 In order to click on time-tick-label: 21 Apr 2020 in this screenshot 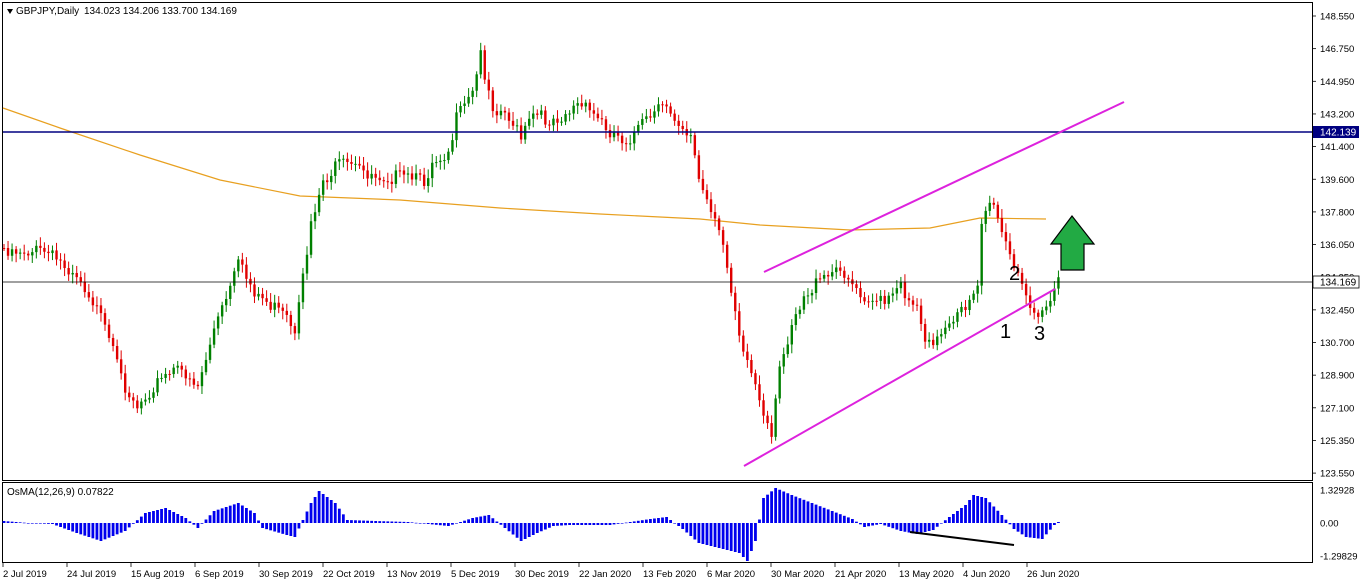, I will do `click(860, 574)`.